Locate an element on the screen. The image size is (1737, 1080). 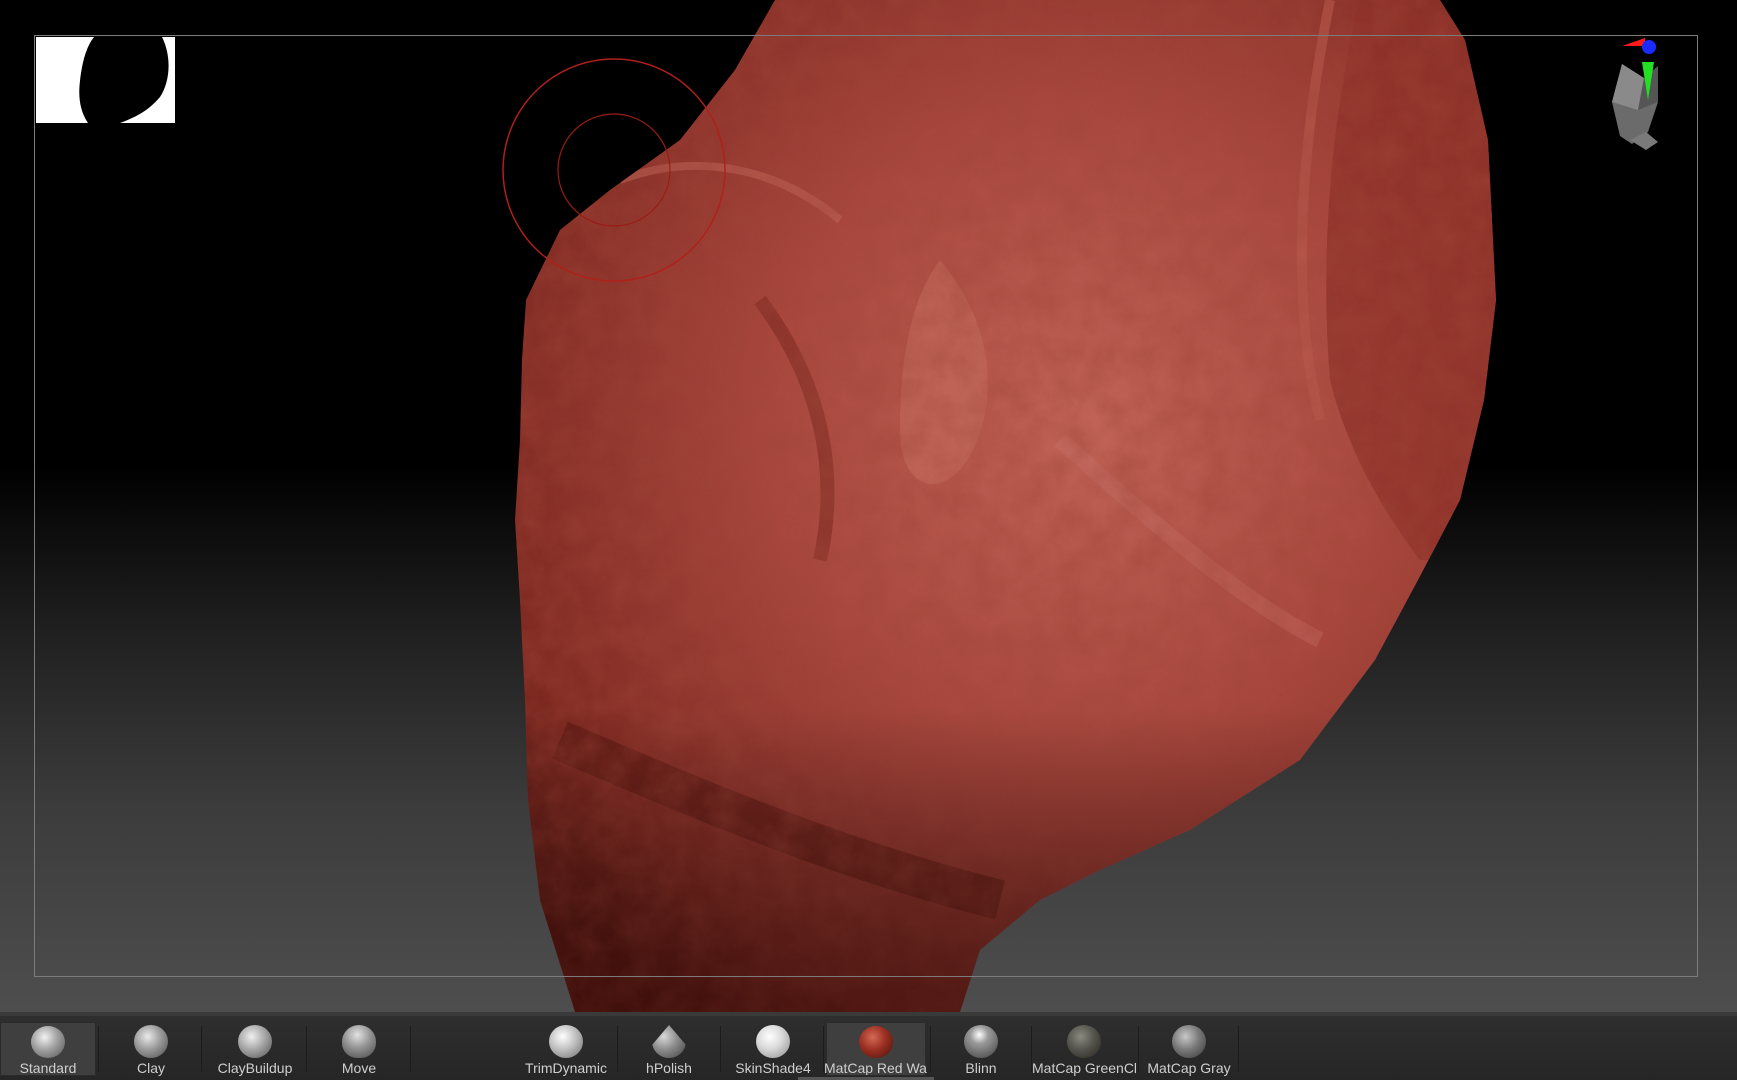
material-label: MatCap GreenCl is located at coordinates (1084, 1068).